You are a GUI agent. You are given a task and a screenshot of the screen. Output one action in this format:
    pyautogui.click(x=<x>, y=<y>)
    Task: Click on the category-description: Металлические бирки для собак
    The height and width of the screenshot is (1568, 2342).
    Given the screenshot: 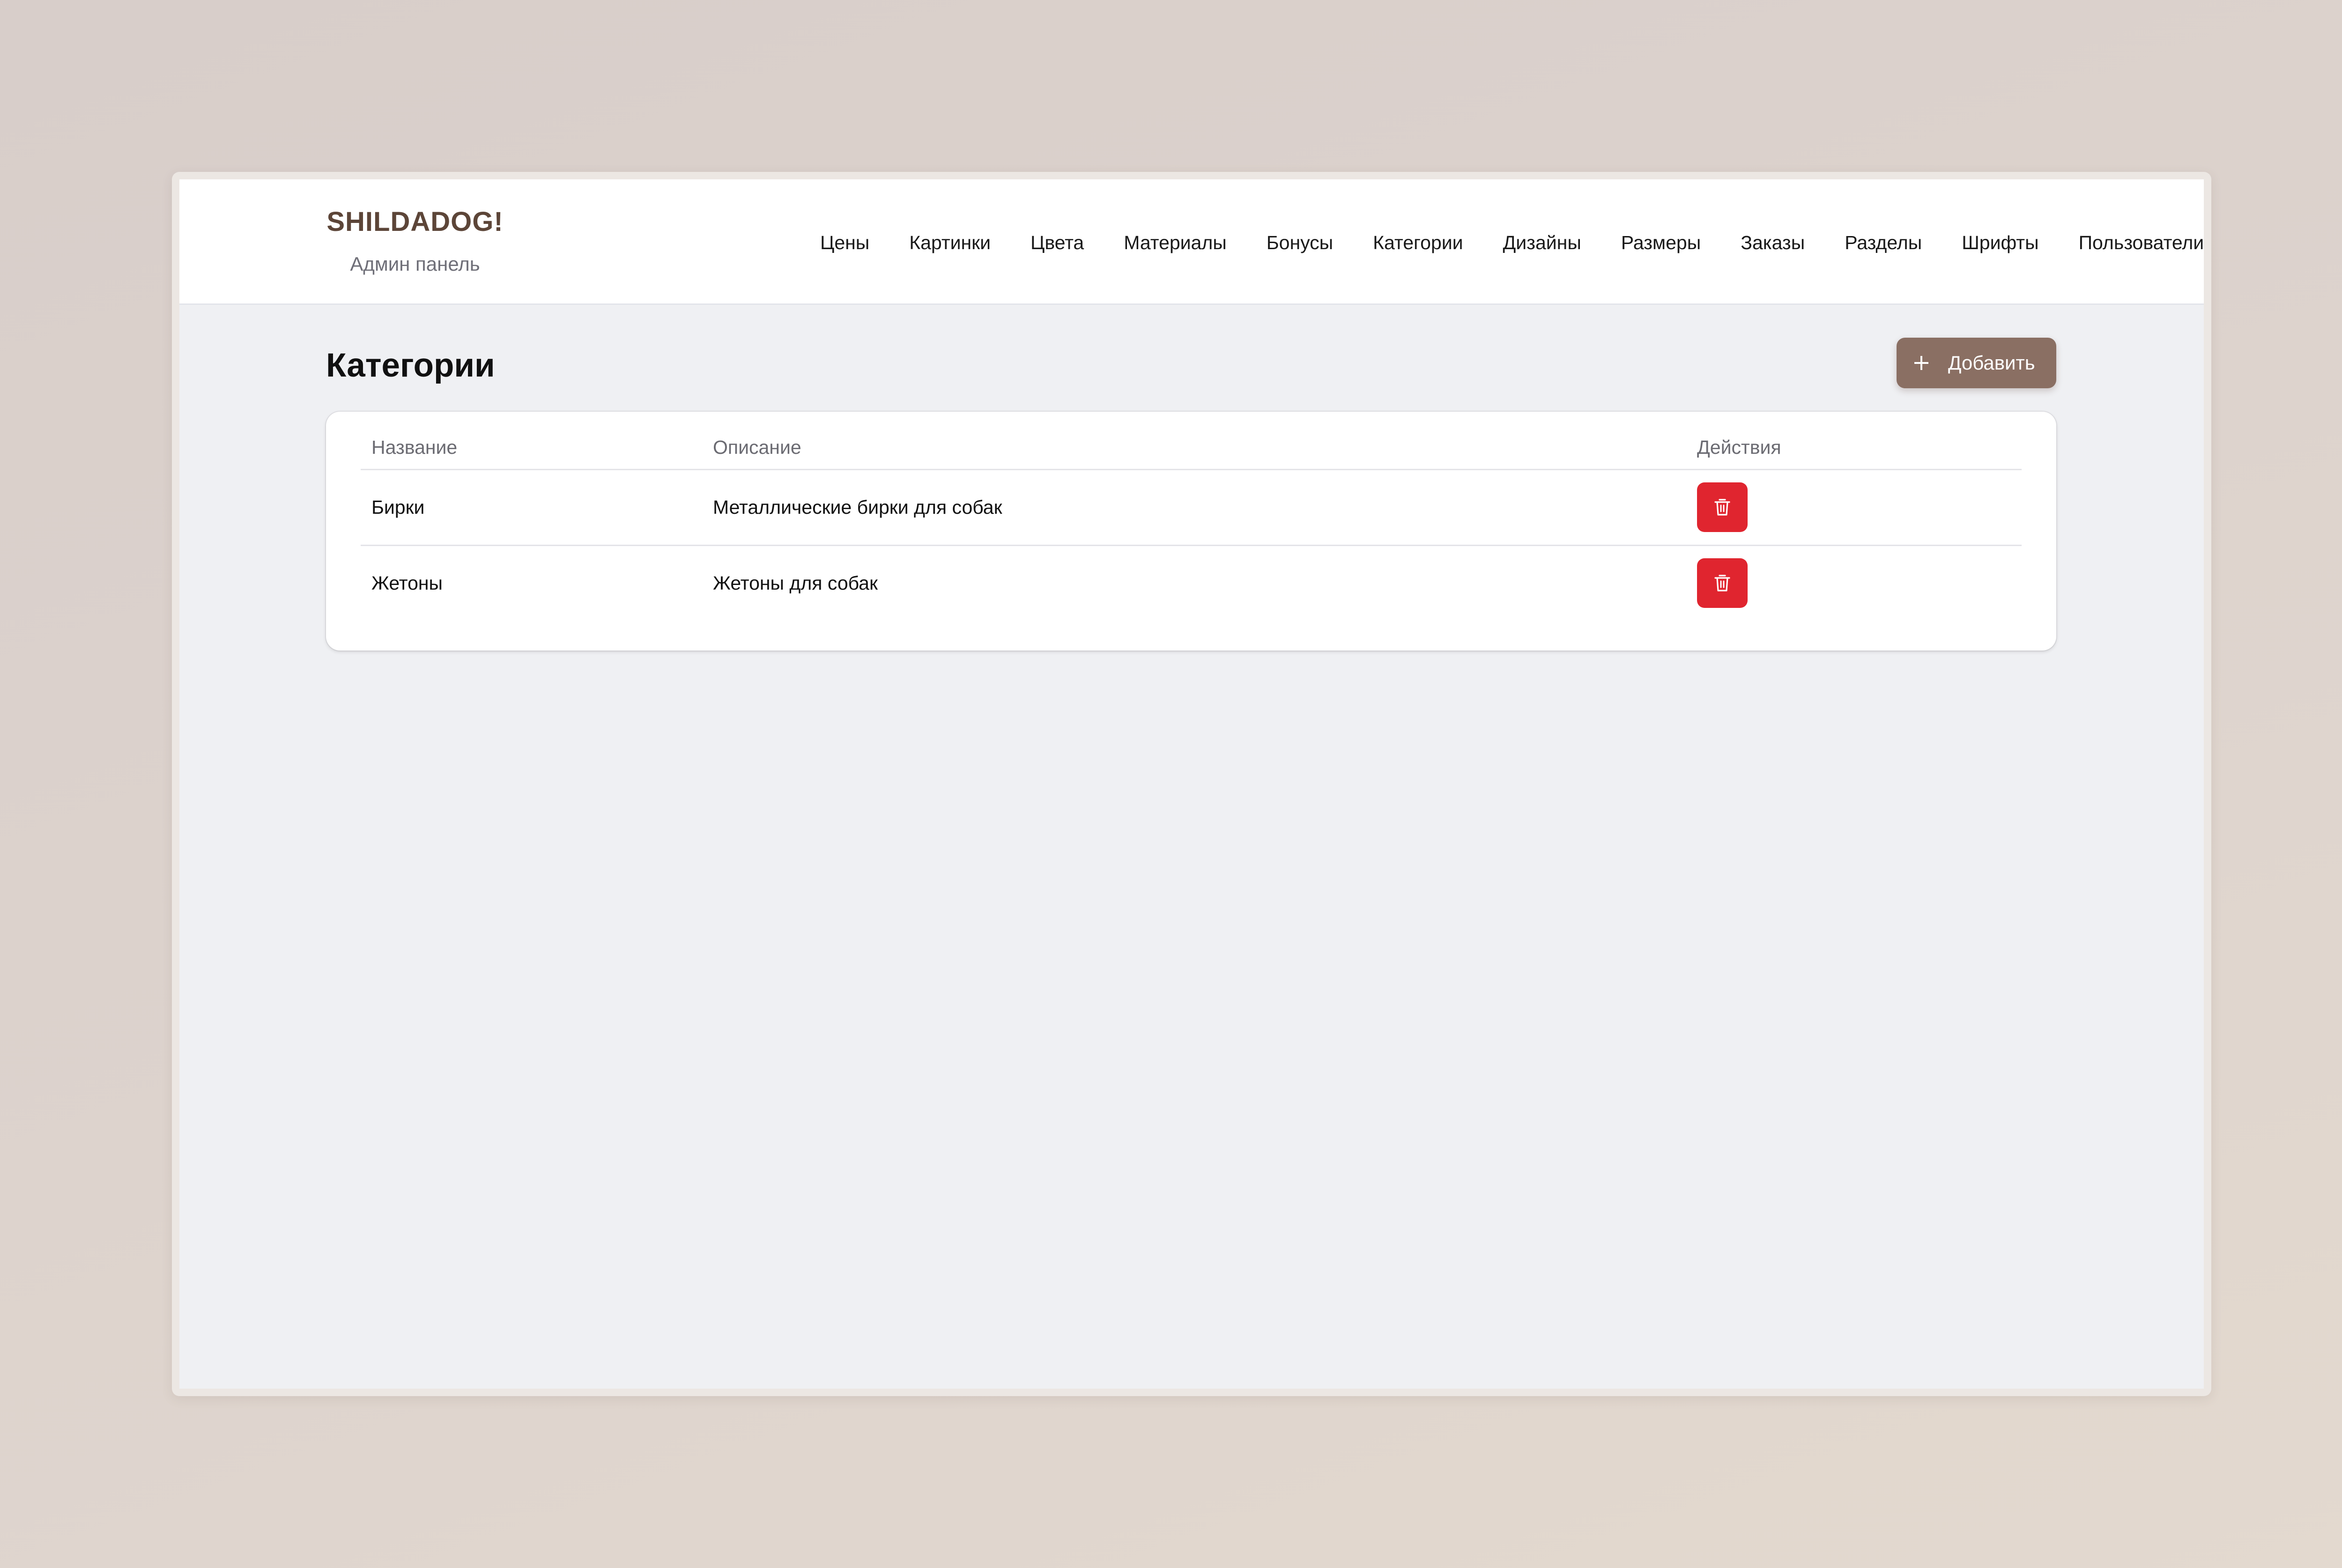 What is the action you would take?
    pyautogui.click(x=857, y=507)
    